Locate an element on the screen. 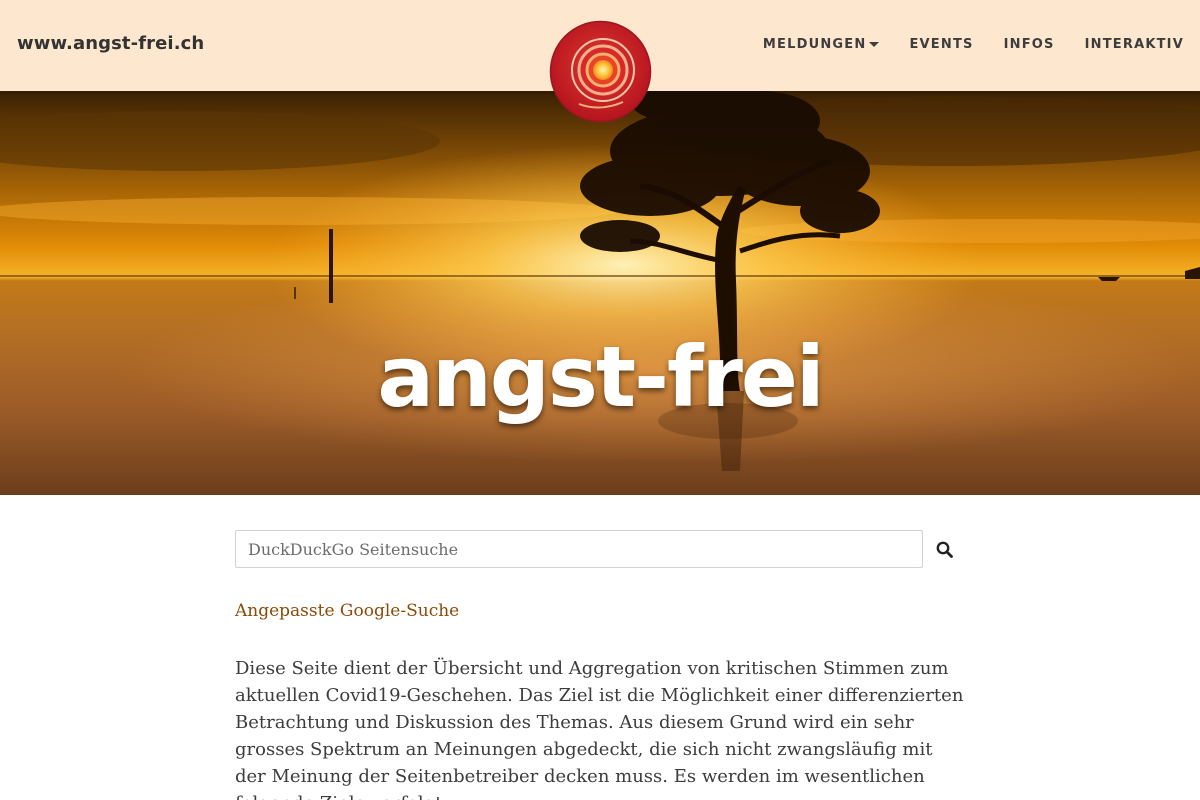  hero-title: angst-frei is located at coordinates (600, 377).